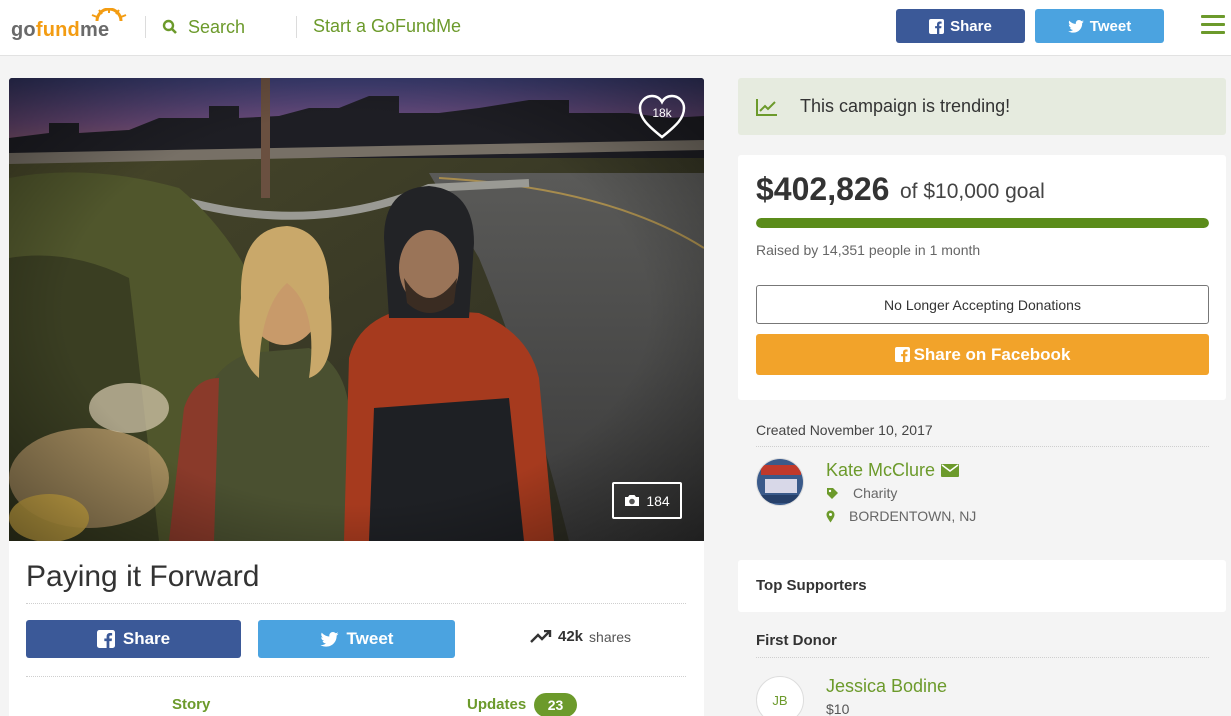 This screenshot has height=716, width=1231. I want to click on trending-up-icon, so click(541, 636).